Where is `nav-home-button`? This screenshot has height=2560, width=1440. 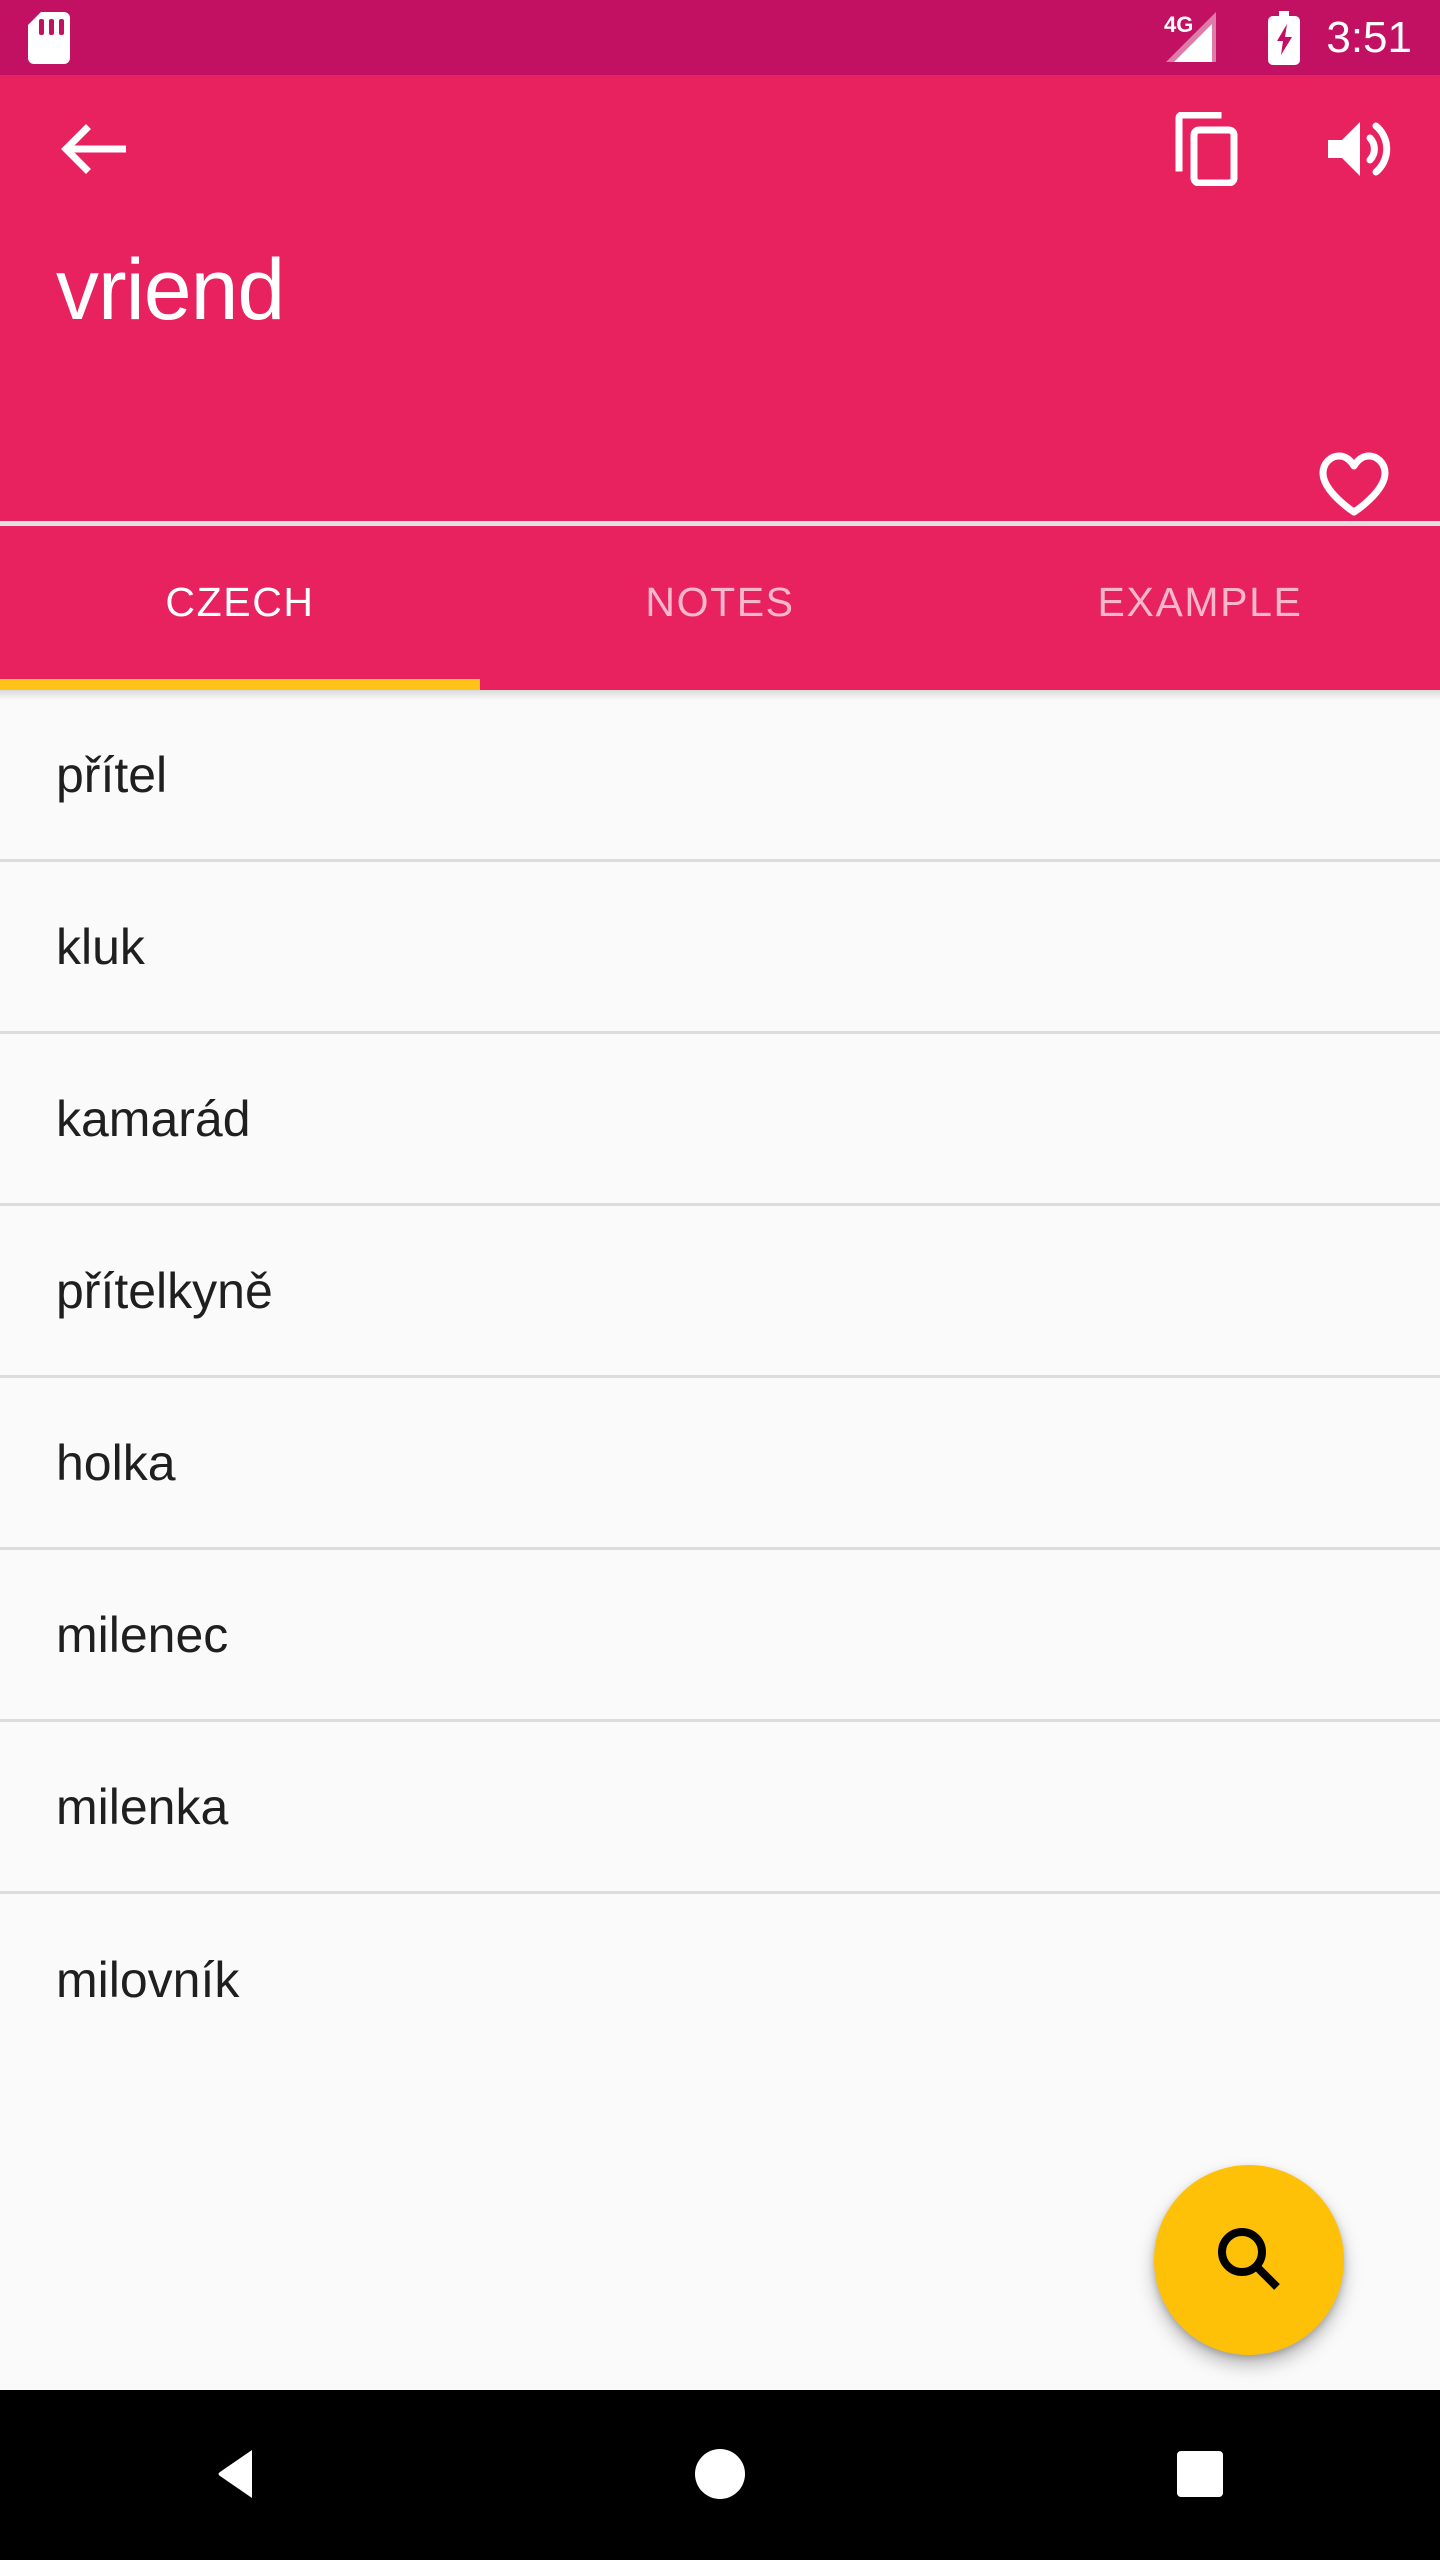
nav-home-button is located at coordinates (720, 2475).